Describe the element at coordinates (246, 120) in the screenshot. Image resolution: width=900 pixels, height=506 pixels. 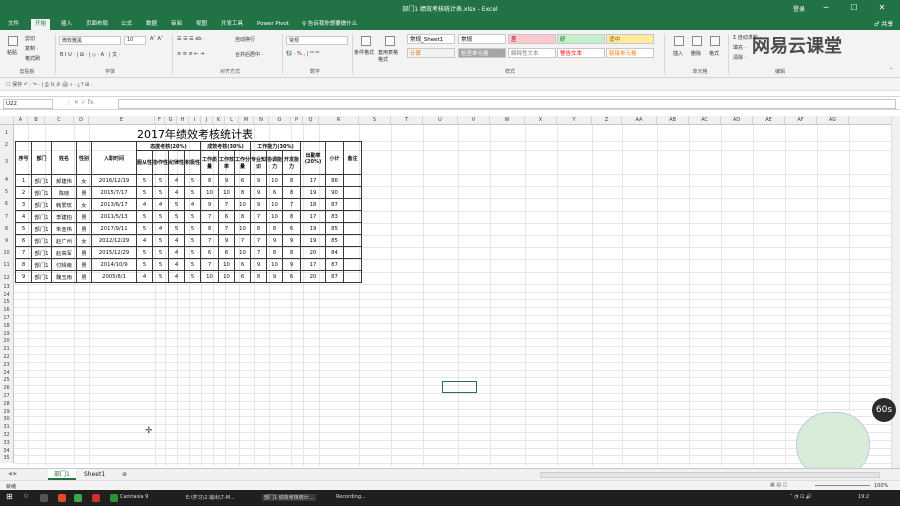
I see `column-header: M` at that location.